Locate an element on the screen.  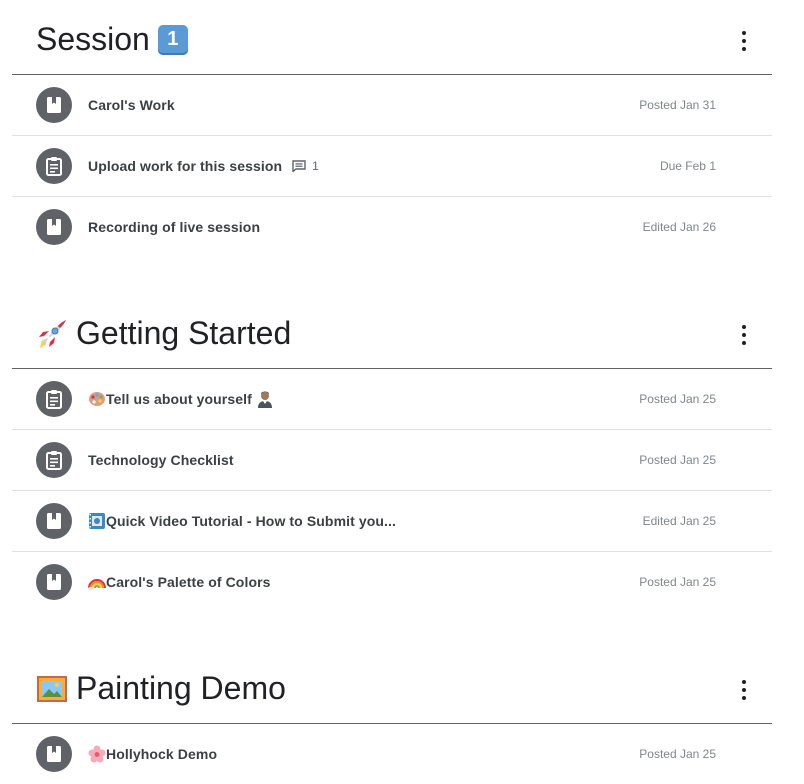
film-frames-icon is located at coordinates (97, 521).